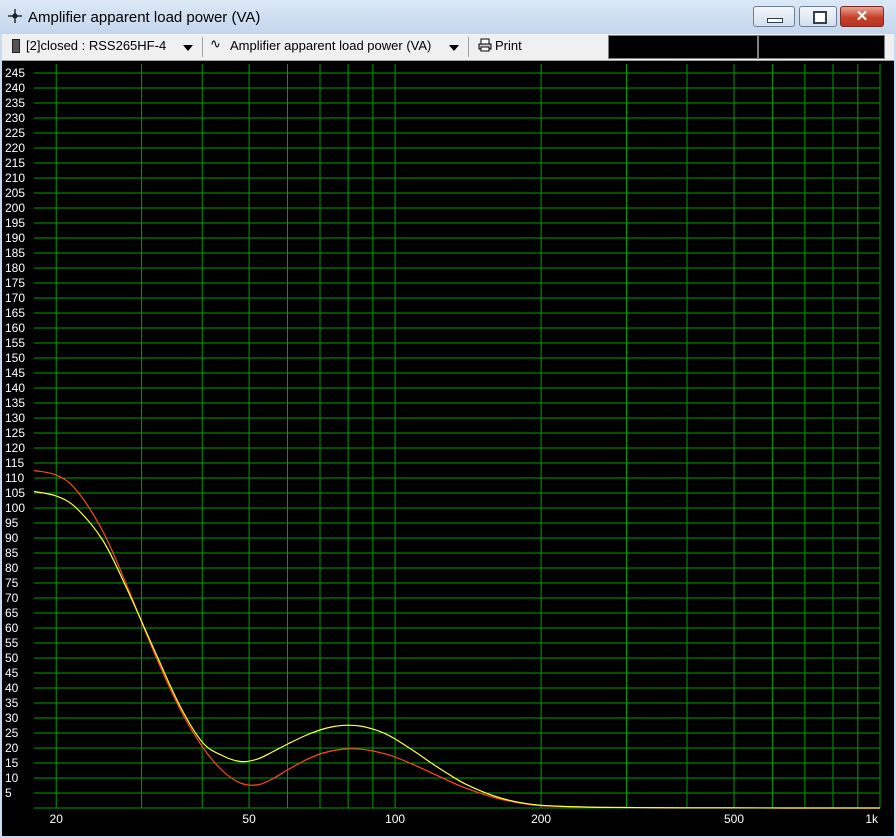  Describe the element at coordinates (12, 748) in the screenshot. I see `y-tick-label: 20` at that location.